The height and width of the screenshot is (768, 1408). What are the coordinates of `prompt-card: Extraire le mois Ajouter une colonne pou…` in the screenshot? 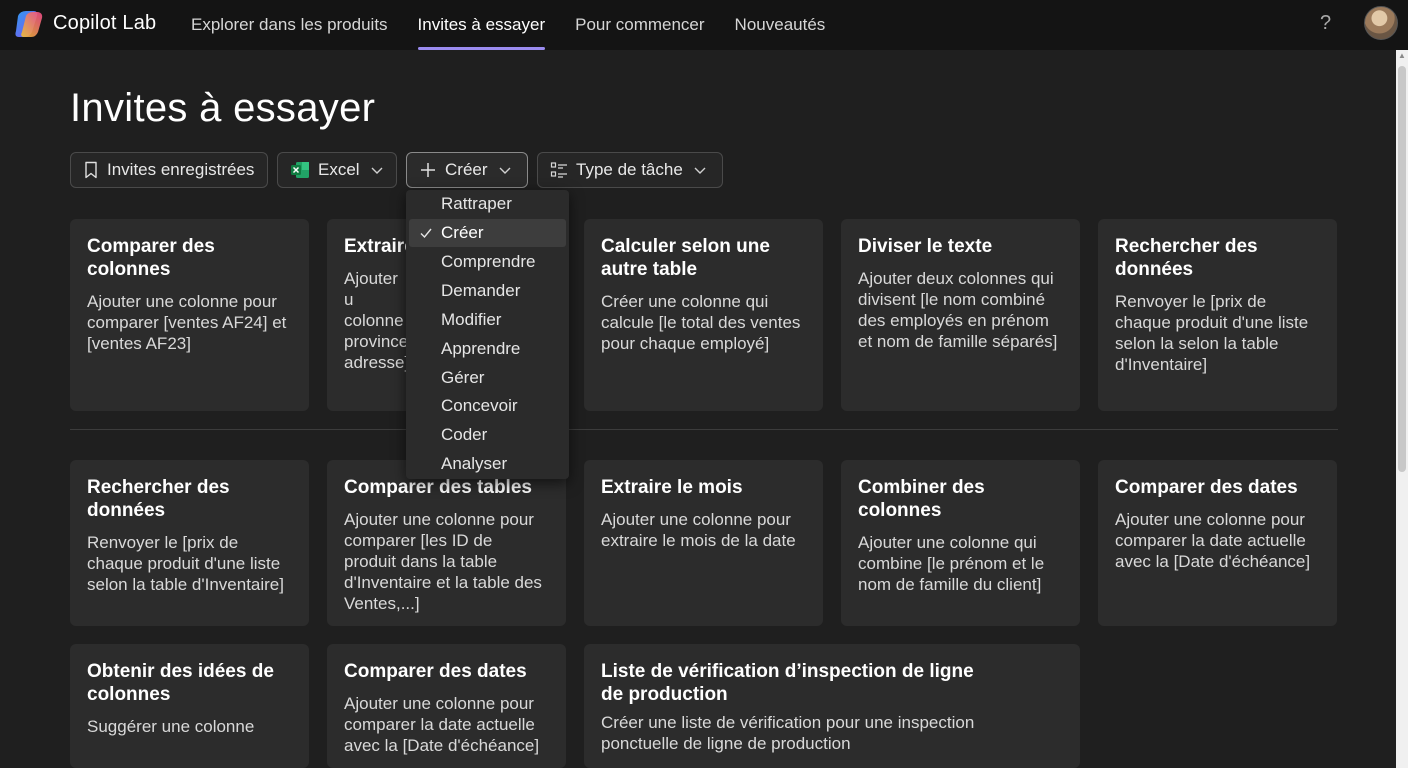 It's located at (703, 543).